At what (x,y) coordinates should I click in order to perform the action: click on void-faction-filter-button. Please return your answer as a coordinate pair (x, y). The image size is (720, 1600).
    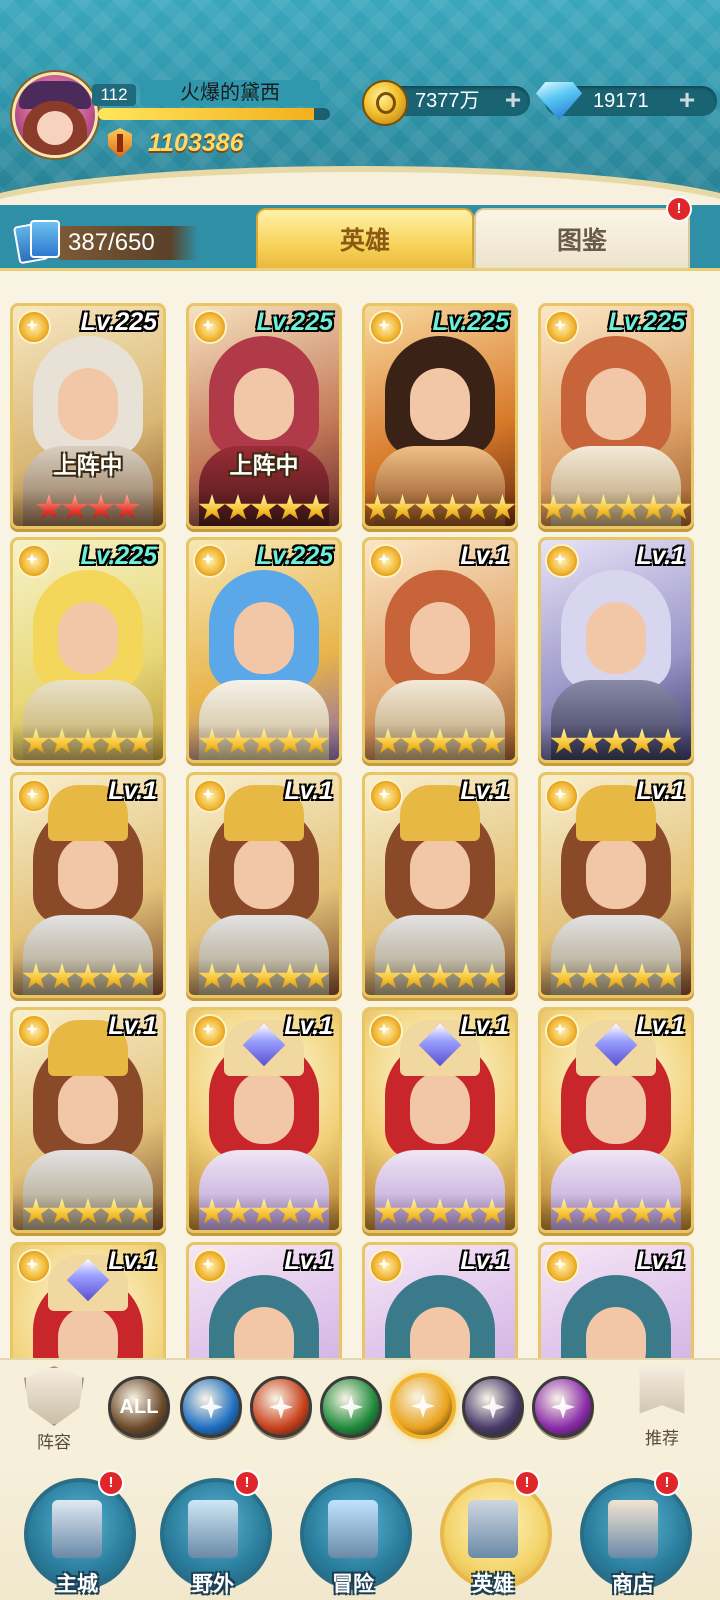
    Looking at the image, I should click on (563, 1407).